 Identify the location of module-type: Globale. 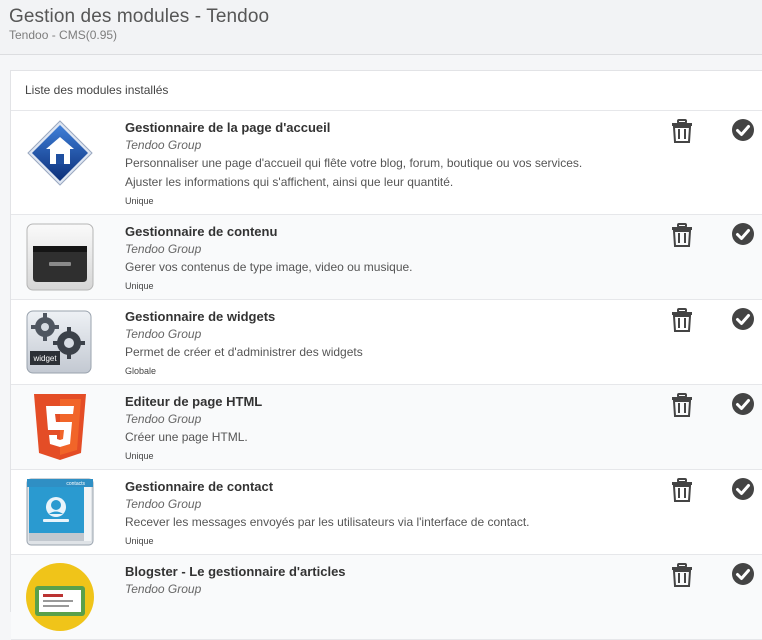
(141, 371).